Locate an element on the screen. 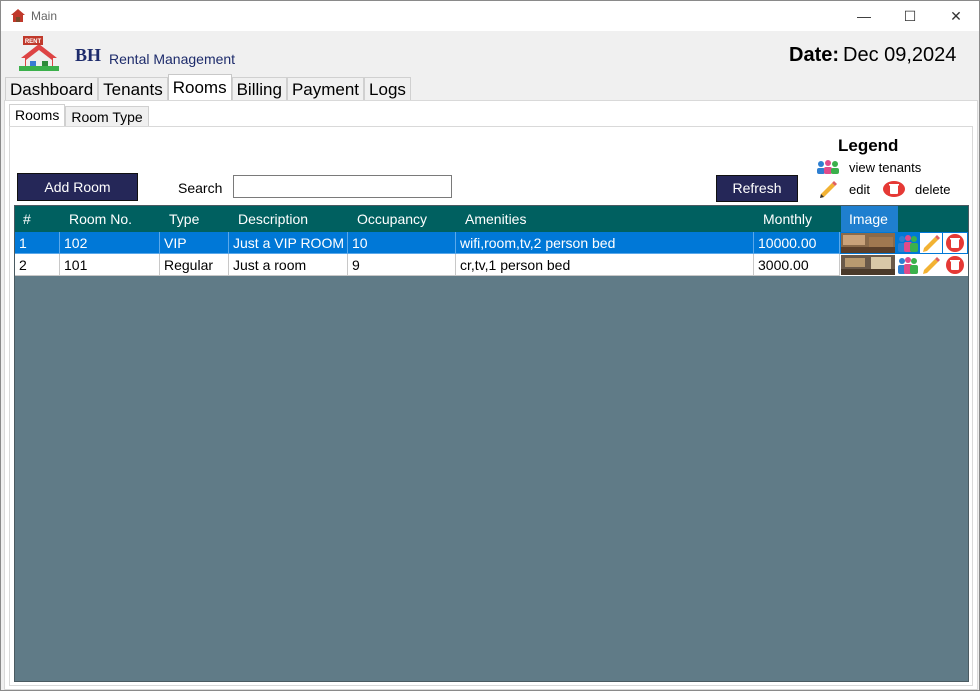 This screenshot has width=980, height=691. brand-short: BH is located at coordinates (88, 55).